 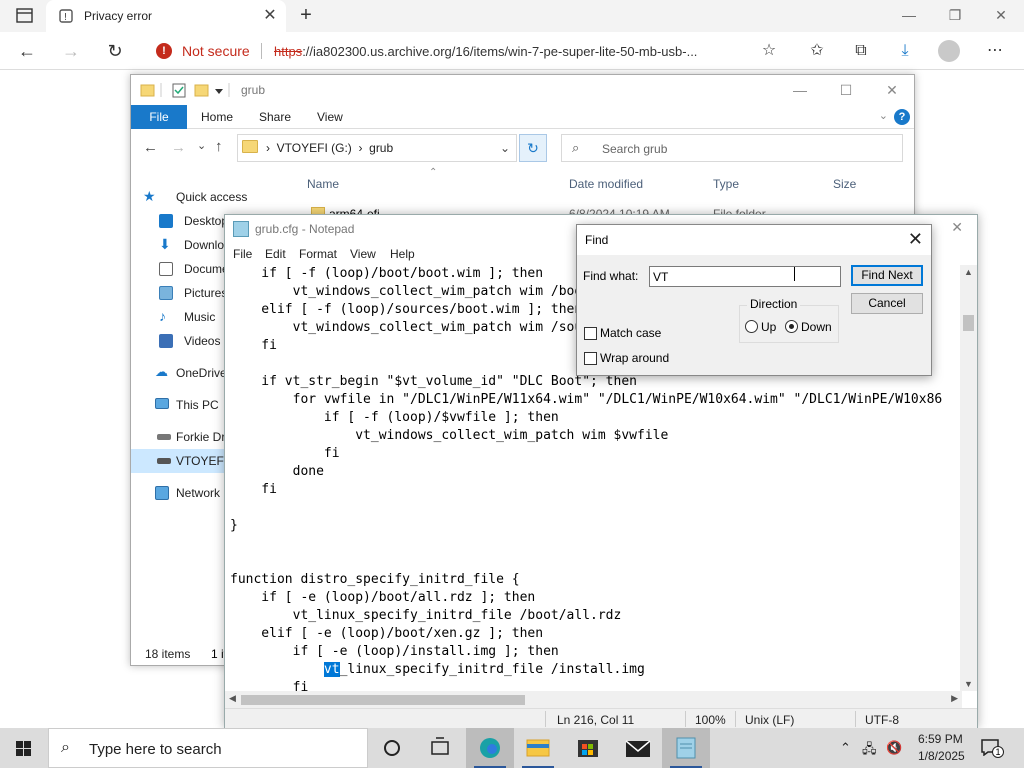 I want to click on taskbar-search-input: ⌕ Type here to search, so click(x=208, y=748).